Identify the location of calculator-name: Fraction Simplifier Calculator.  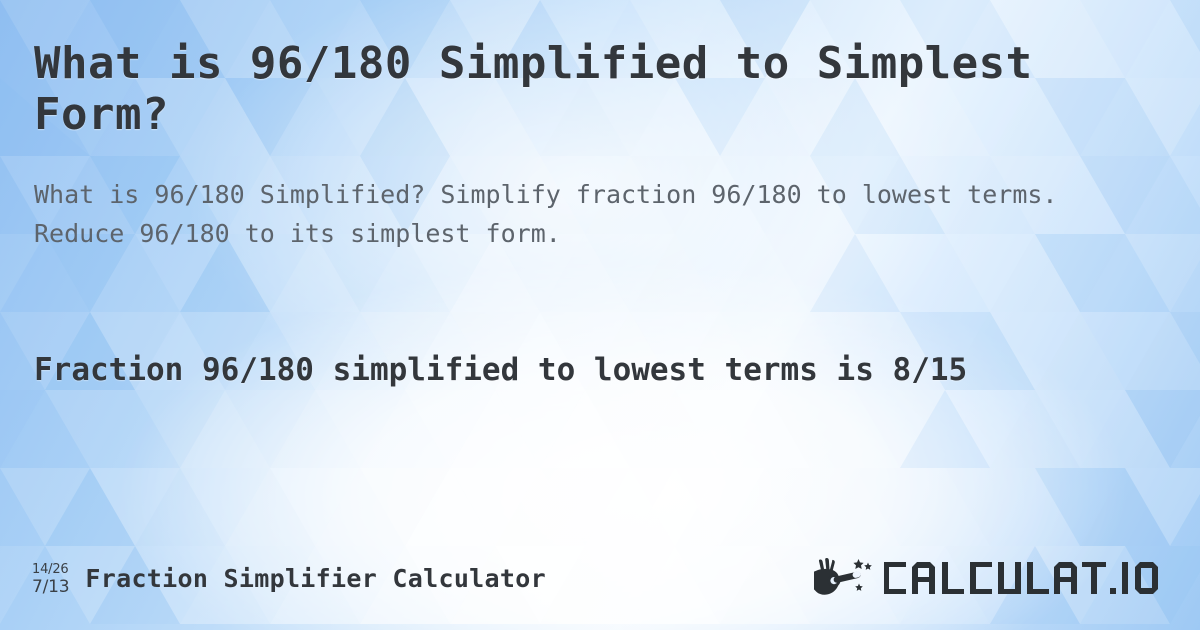
(315, 578).